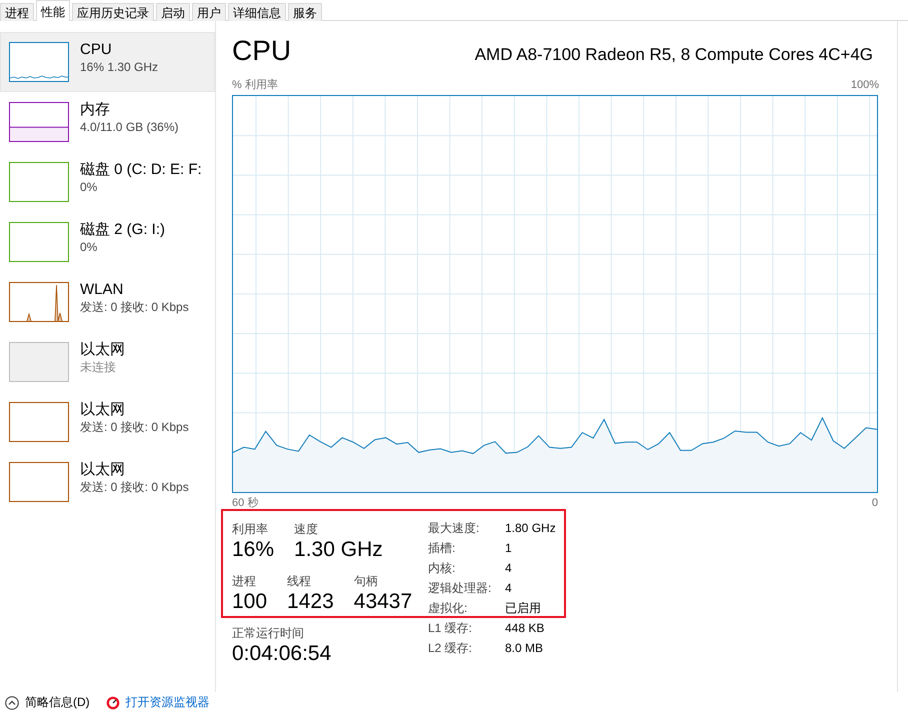 Image resolution: width=908 pixels, height=713 pixels. What do you see at coordinates (299, 581) in the screenshot?
I see `stat-label: 线程` at bounding box center [299, 581].